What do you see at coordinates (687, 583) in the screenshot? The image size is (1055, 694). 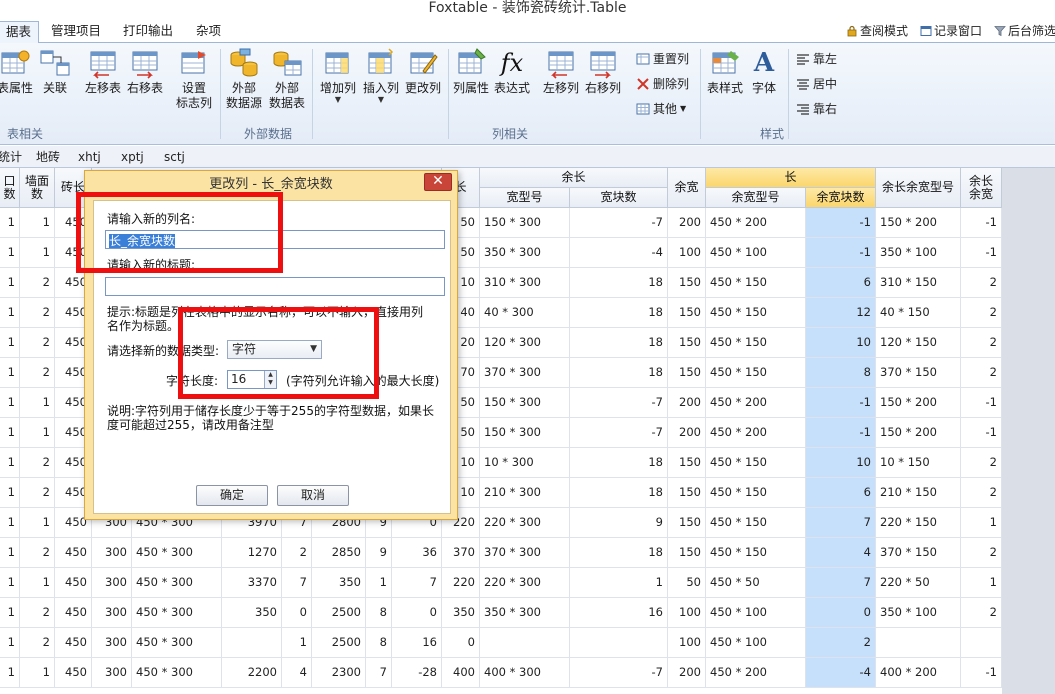 I see `grid-cell: 50` at bounding box center [687, 583].